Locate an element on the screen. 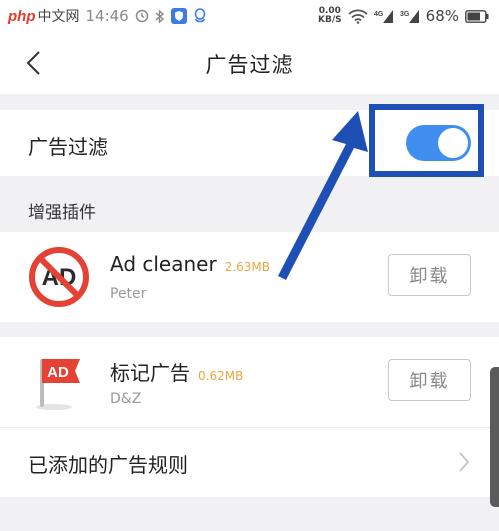 This screenshot has width=499, height=531. added-ad-rules-row: 已添加的广告规则 is located at coordinates (249, 462).